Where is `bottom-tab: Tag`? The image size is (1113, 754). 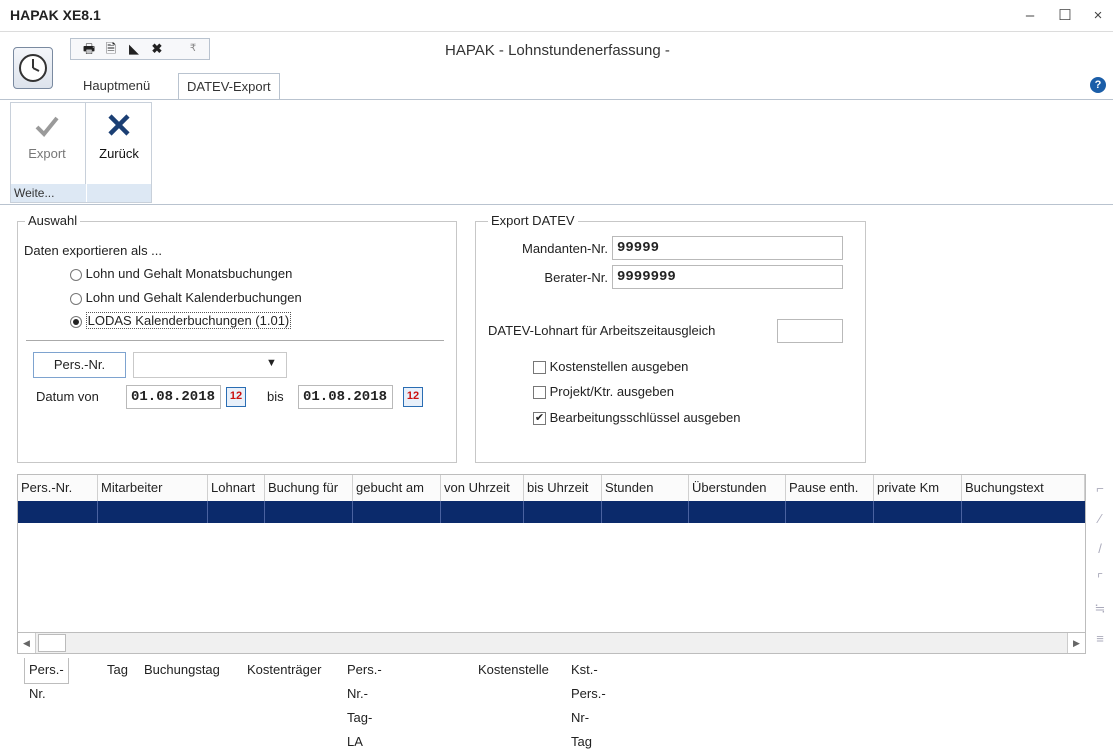 bottom-tab: Tag is located at coordinates (117, 671).